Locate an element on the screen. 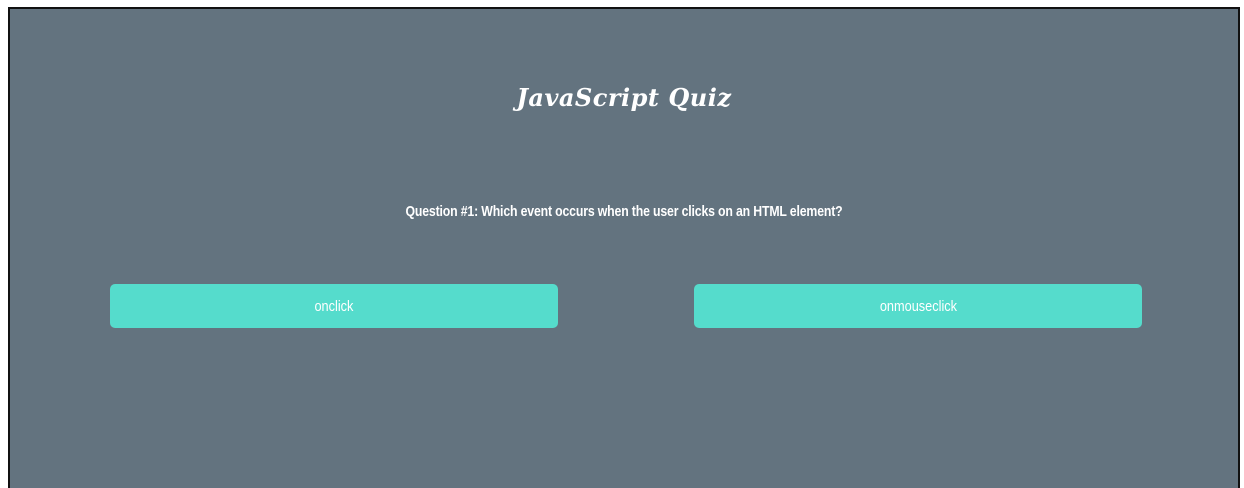 The width and height of the screenshot is (1244, 488). answer-label: onmouseclick is located at coordinates (918, 306).